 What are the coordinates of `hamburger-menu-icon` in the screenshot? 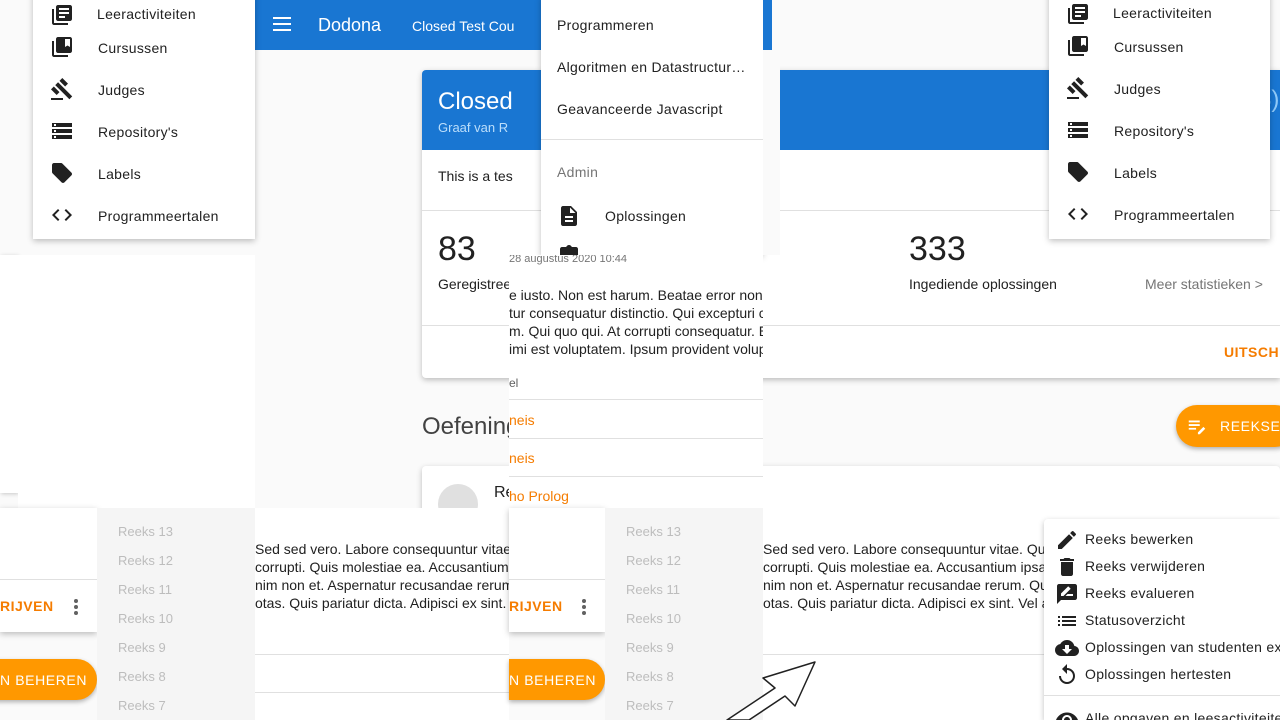 It's located at (282, 24).